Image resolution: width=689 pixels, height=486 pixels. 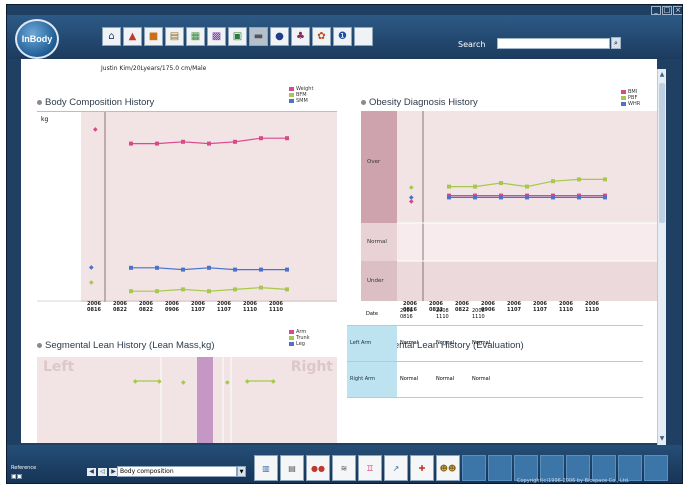 I want to click on chevron-down-icon: ▼, so click(x=241, y=471).